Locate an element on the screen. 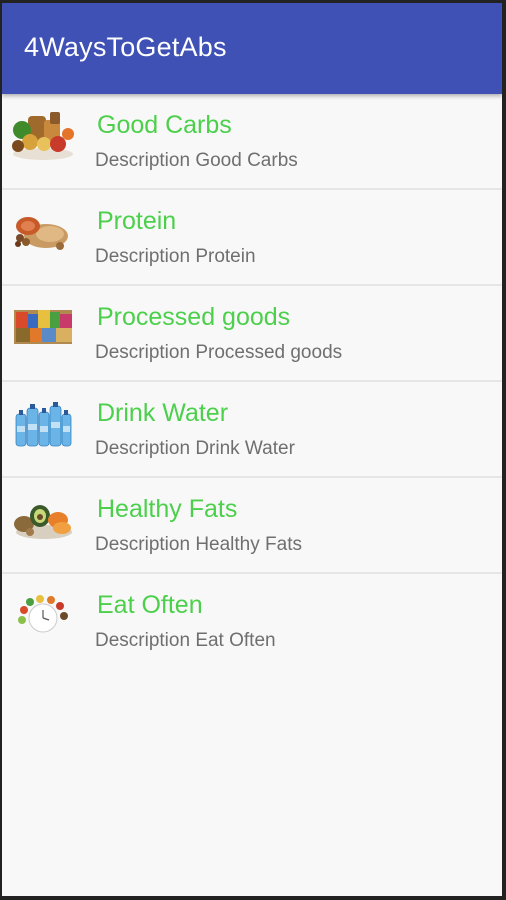 The height and width of the screenshot is (900, 506). item-title: Healthy Fats is located at coordinates (167, 509).